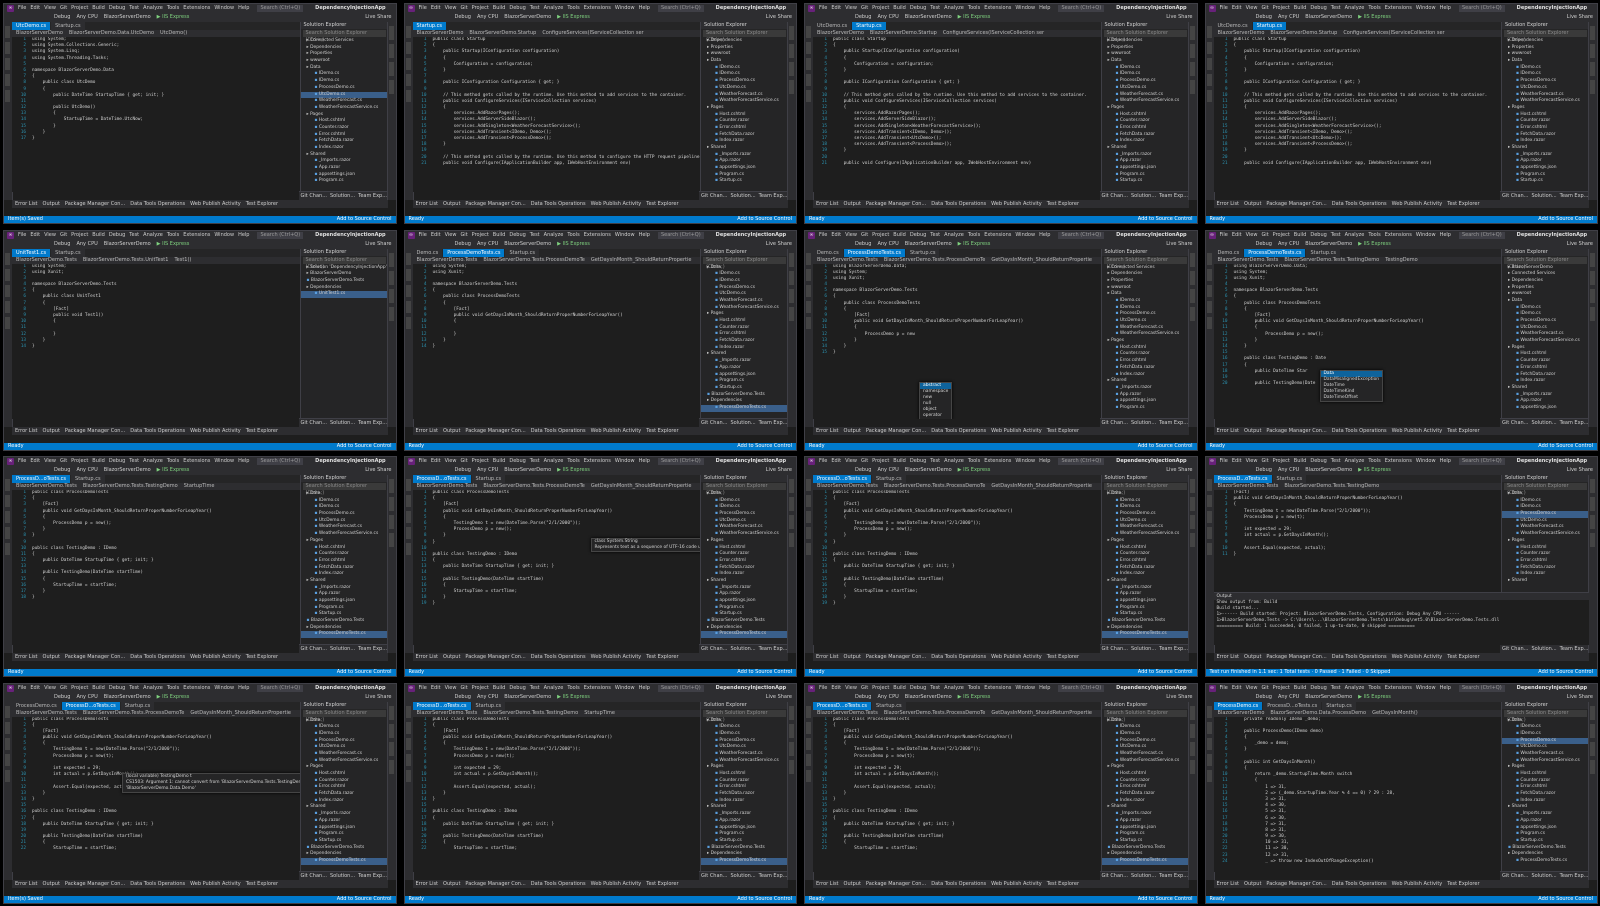 The height and width of the screenshot is (906, 1600). Describe the element at coordinates (1545, 774) in the screenshot. I see `tree-item: ▪ Host.cshtml` at that location.